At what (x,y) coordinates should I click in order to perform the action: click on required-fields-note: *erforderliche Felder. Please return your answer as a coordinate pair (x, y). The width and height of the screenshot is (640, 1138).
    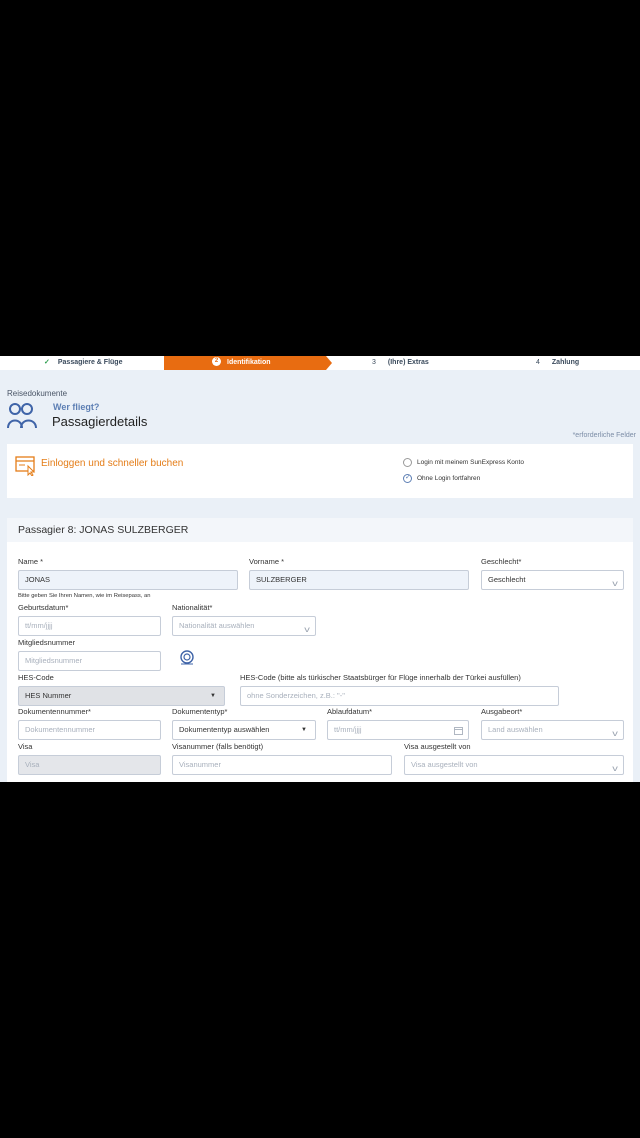
    Looking at the image, I should click on (604, 435).